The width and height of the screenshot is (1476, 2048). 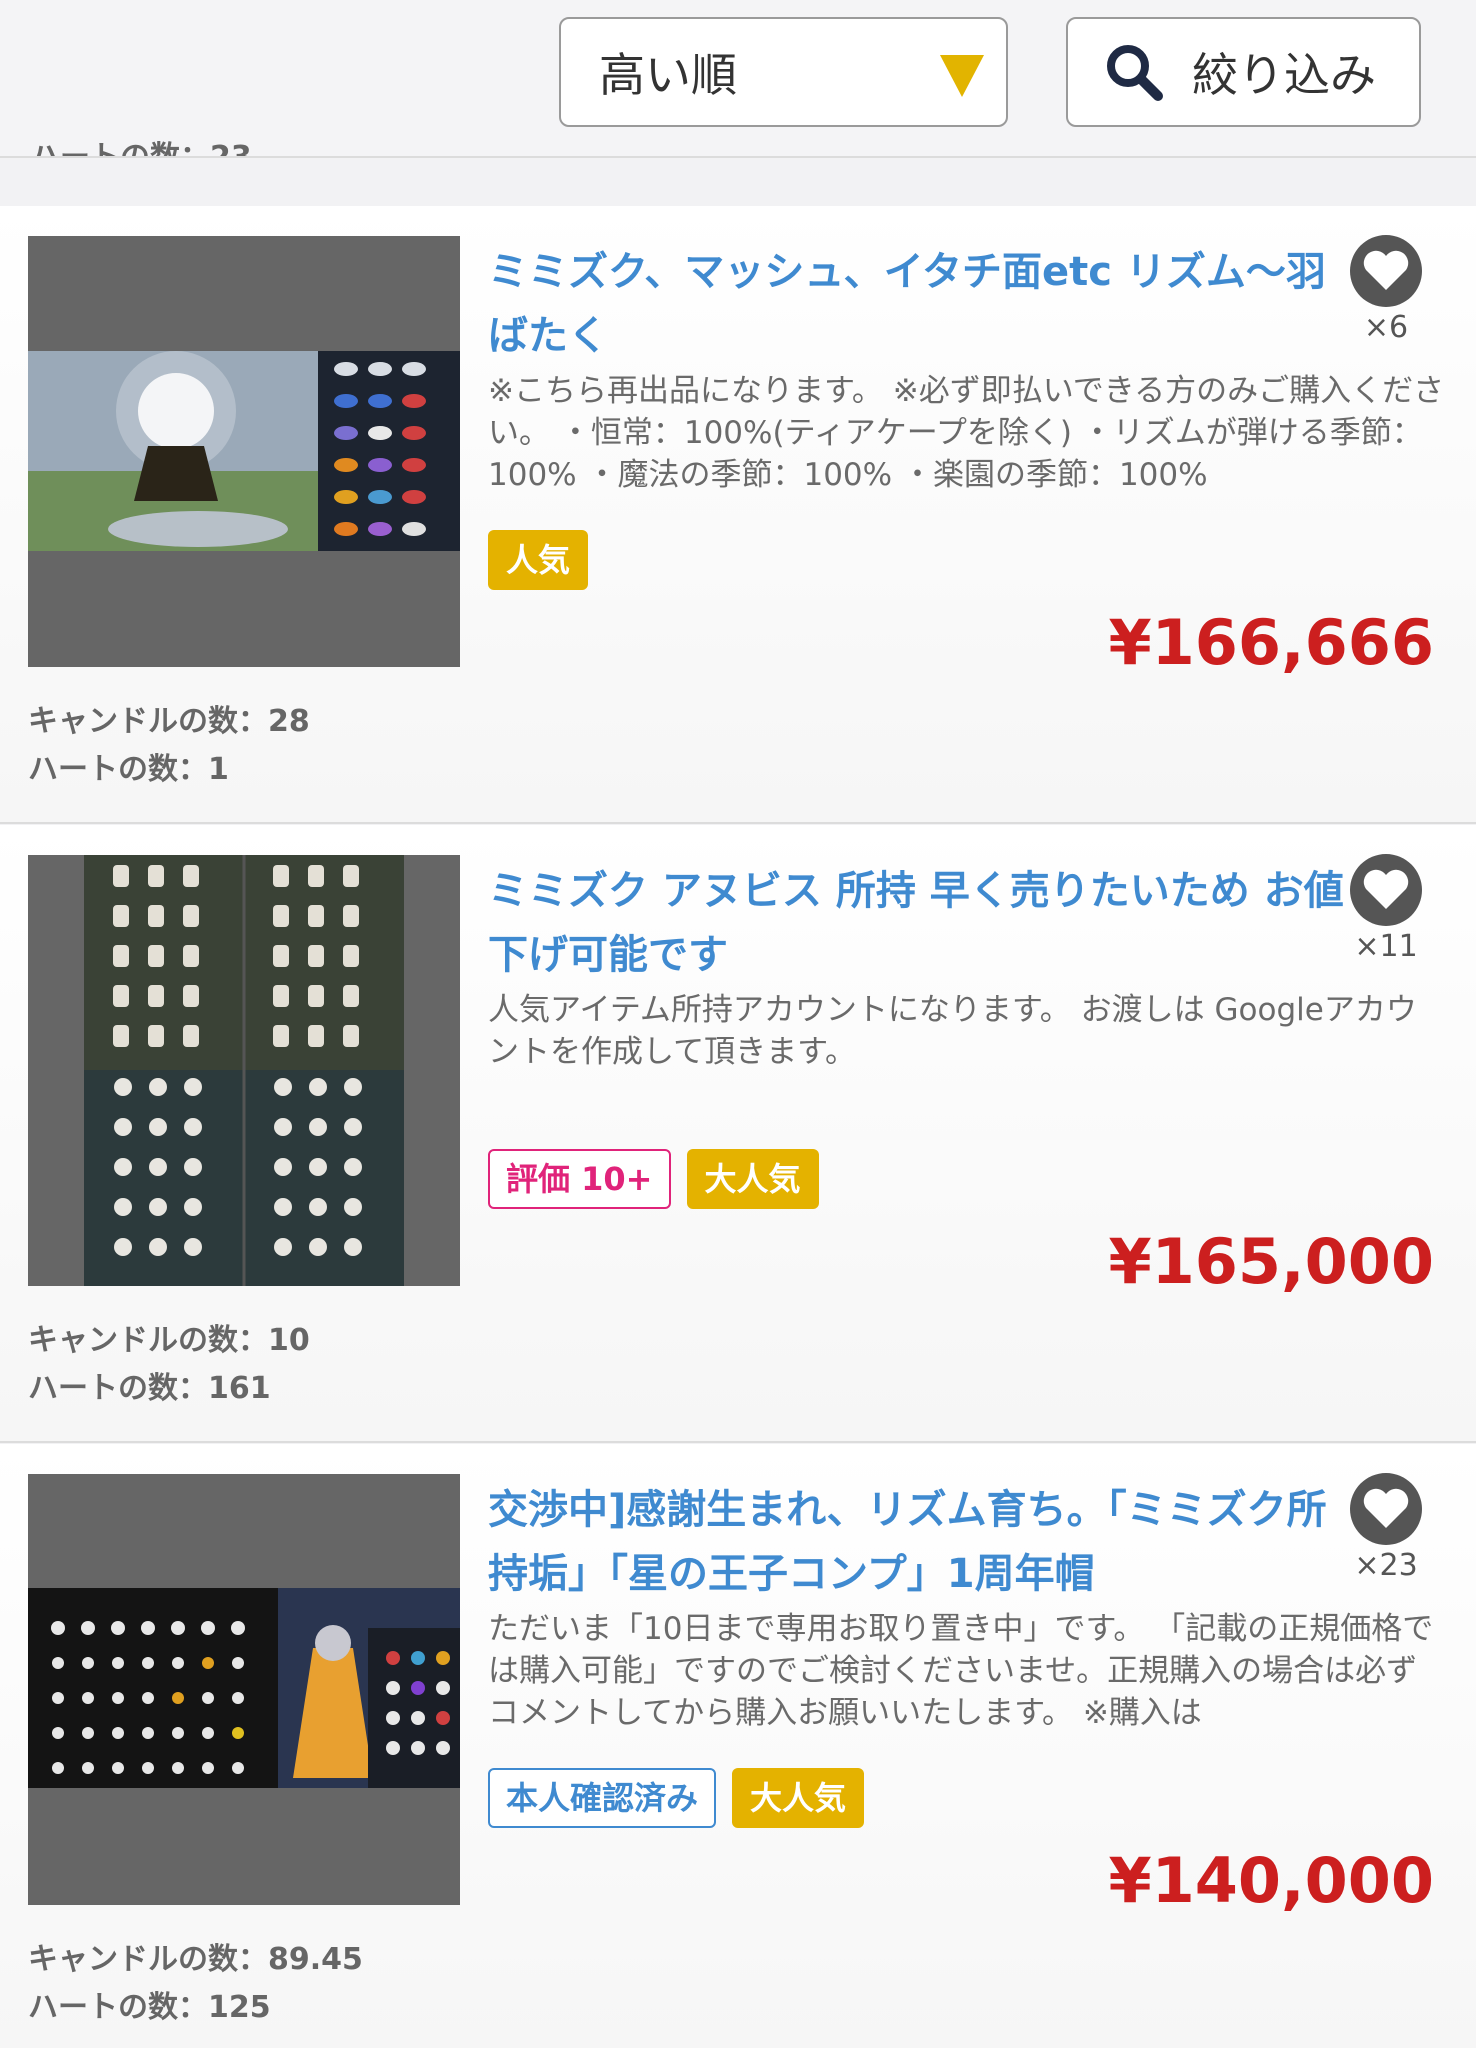 I want to click on filter-button: 絞り込み, so click(x=1243, y=72).